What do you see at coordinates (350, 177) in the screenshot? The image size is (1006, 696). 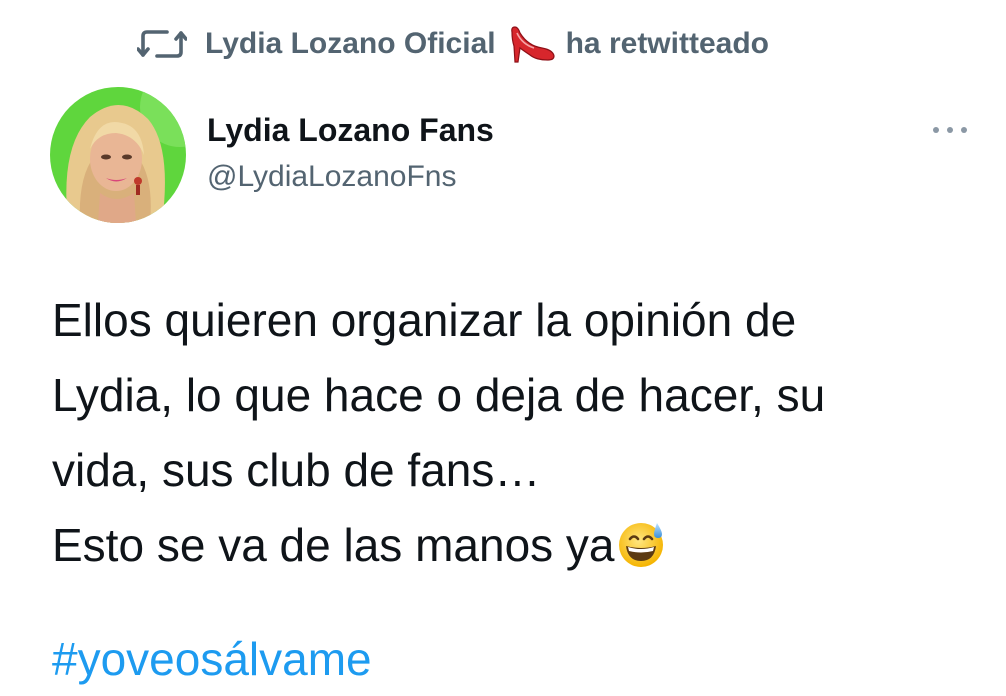 I see `author-handle: @LydiaLozanoFns` at bounding box center [350, 177].